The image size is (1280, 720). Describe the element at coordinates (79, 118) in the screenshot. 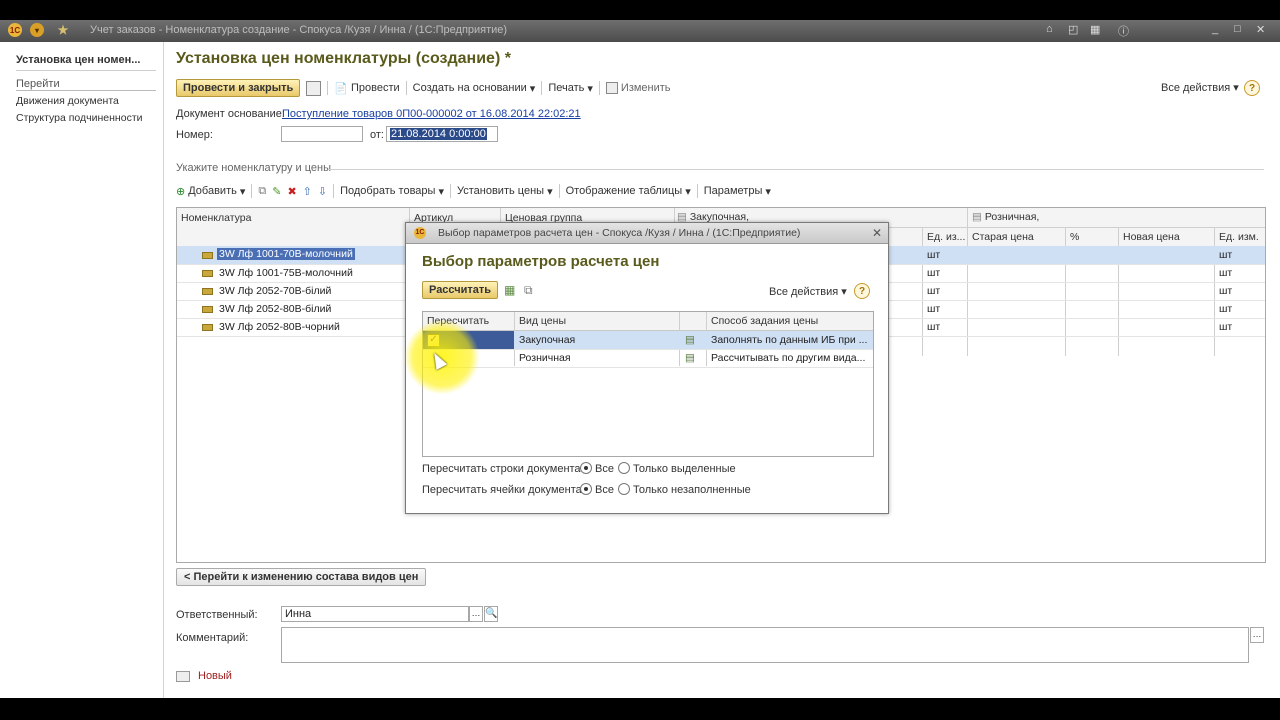

I see `sidebar-item-structure: Структура подчиненности` at that location.